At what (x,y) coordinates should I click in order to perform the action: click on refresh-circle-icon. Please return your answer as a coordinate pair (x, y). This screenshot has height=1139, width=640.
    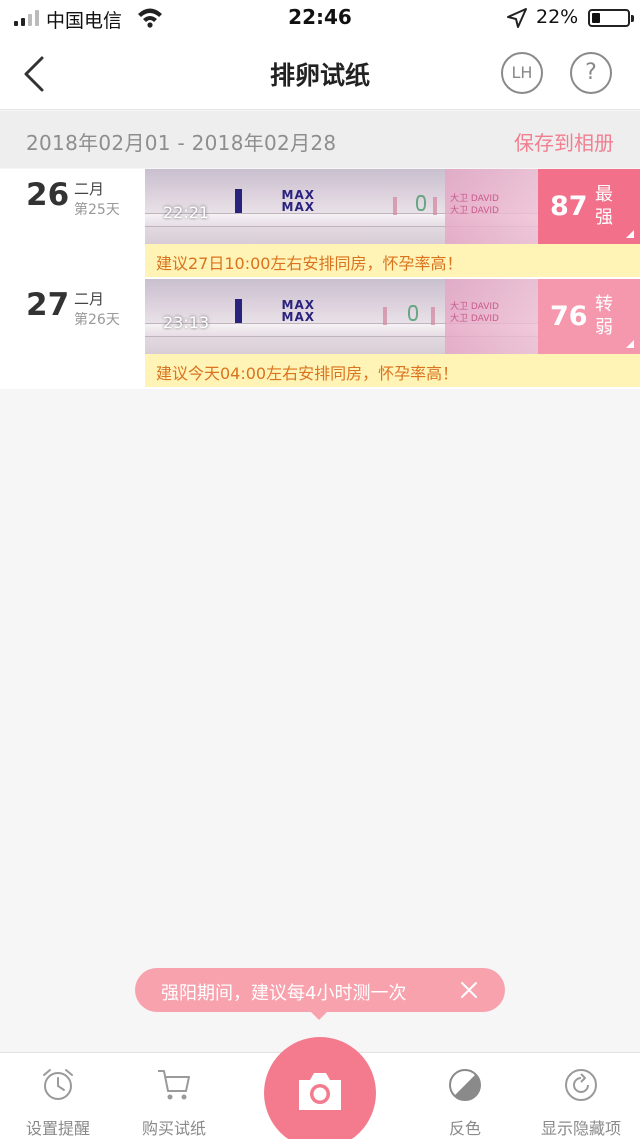
    Looking at the image, I should click on (581, 1085).